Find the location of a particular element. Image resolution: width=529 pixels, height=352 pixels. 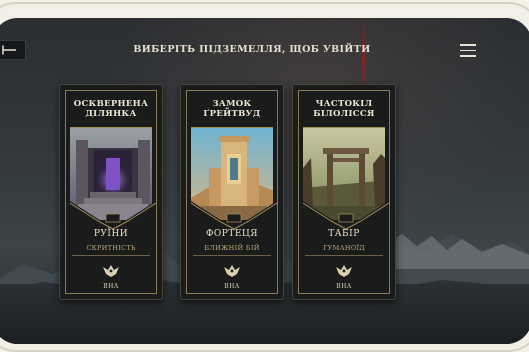

card-frame: ЗАМОК ҐРЕЙТВУД ФОРТЕЦЯ БЛИЖНІЙ БІЙ ВНА is located at coordinates (232, 192).